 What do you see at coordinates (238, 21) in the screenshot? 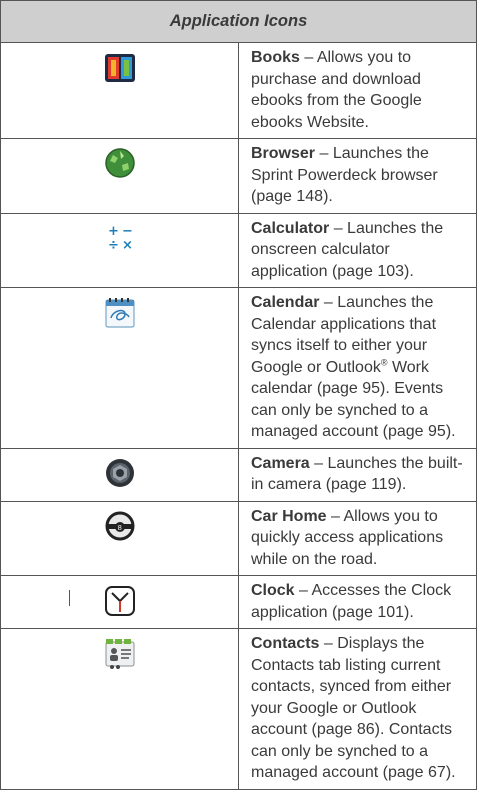
I see `table-header: Application Icons` at bounding box center [238, 21].